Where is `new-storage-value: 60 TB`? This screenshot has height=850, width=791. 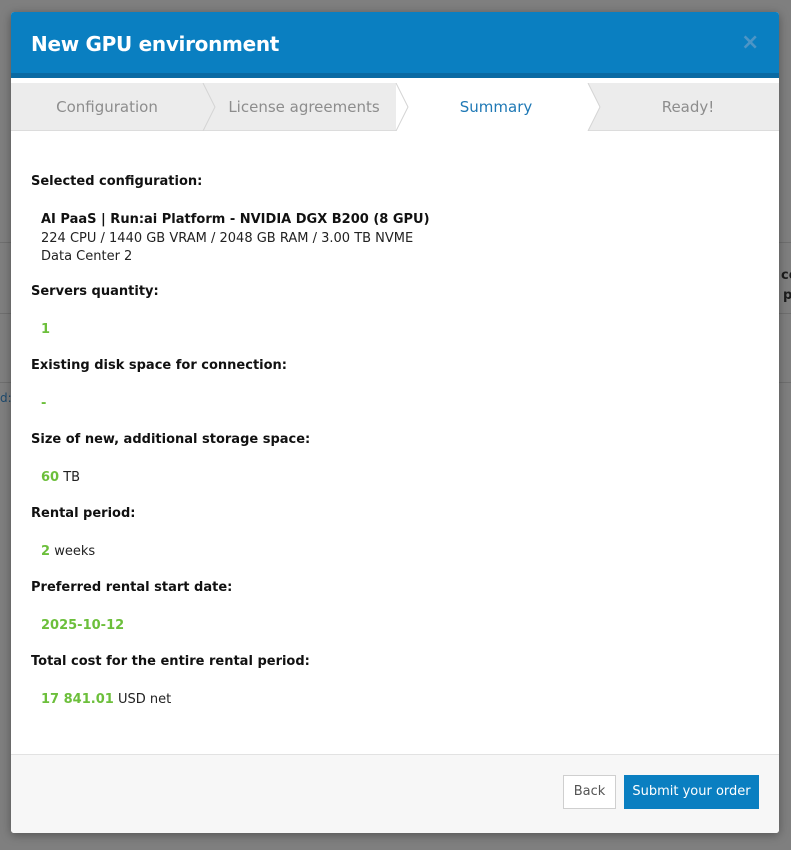 new-storage-value: 60 TB is located at coordinates (60, 477).